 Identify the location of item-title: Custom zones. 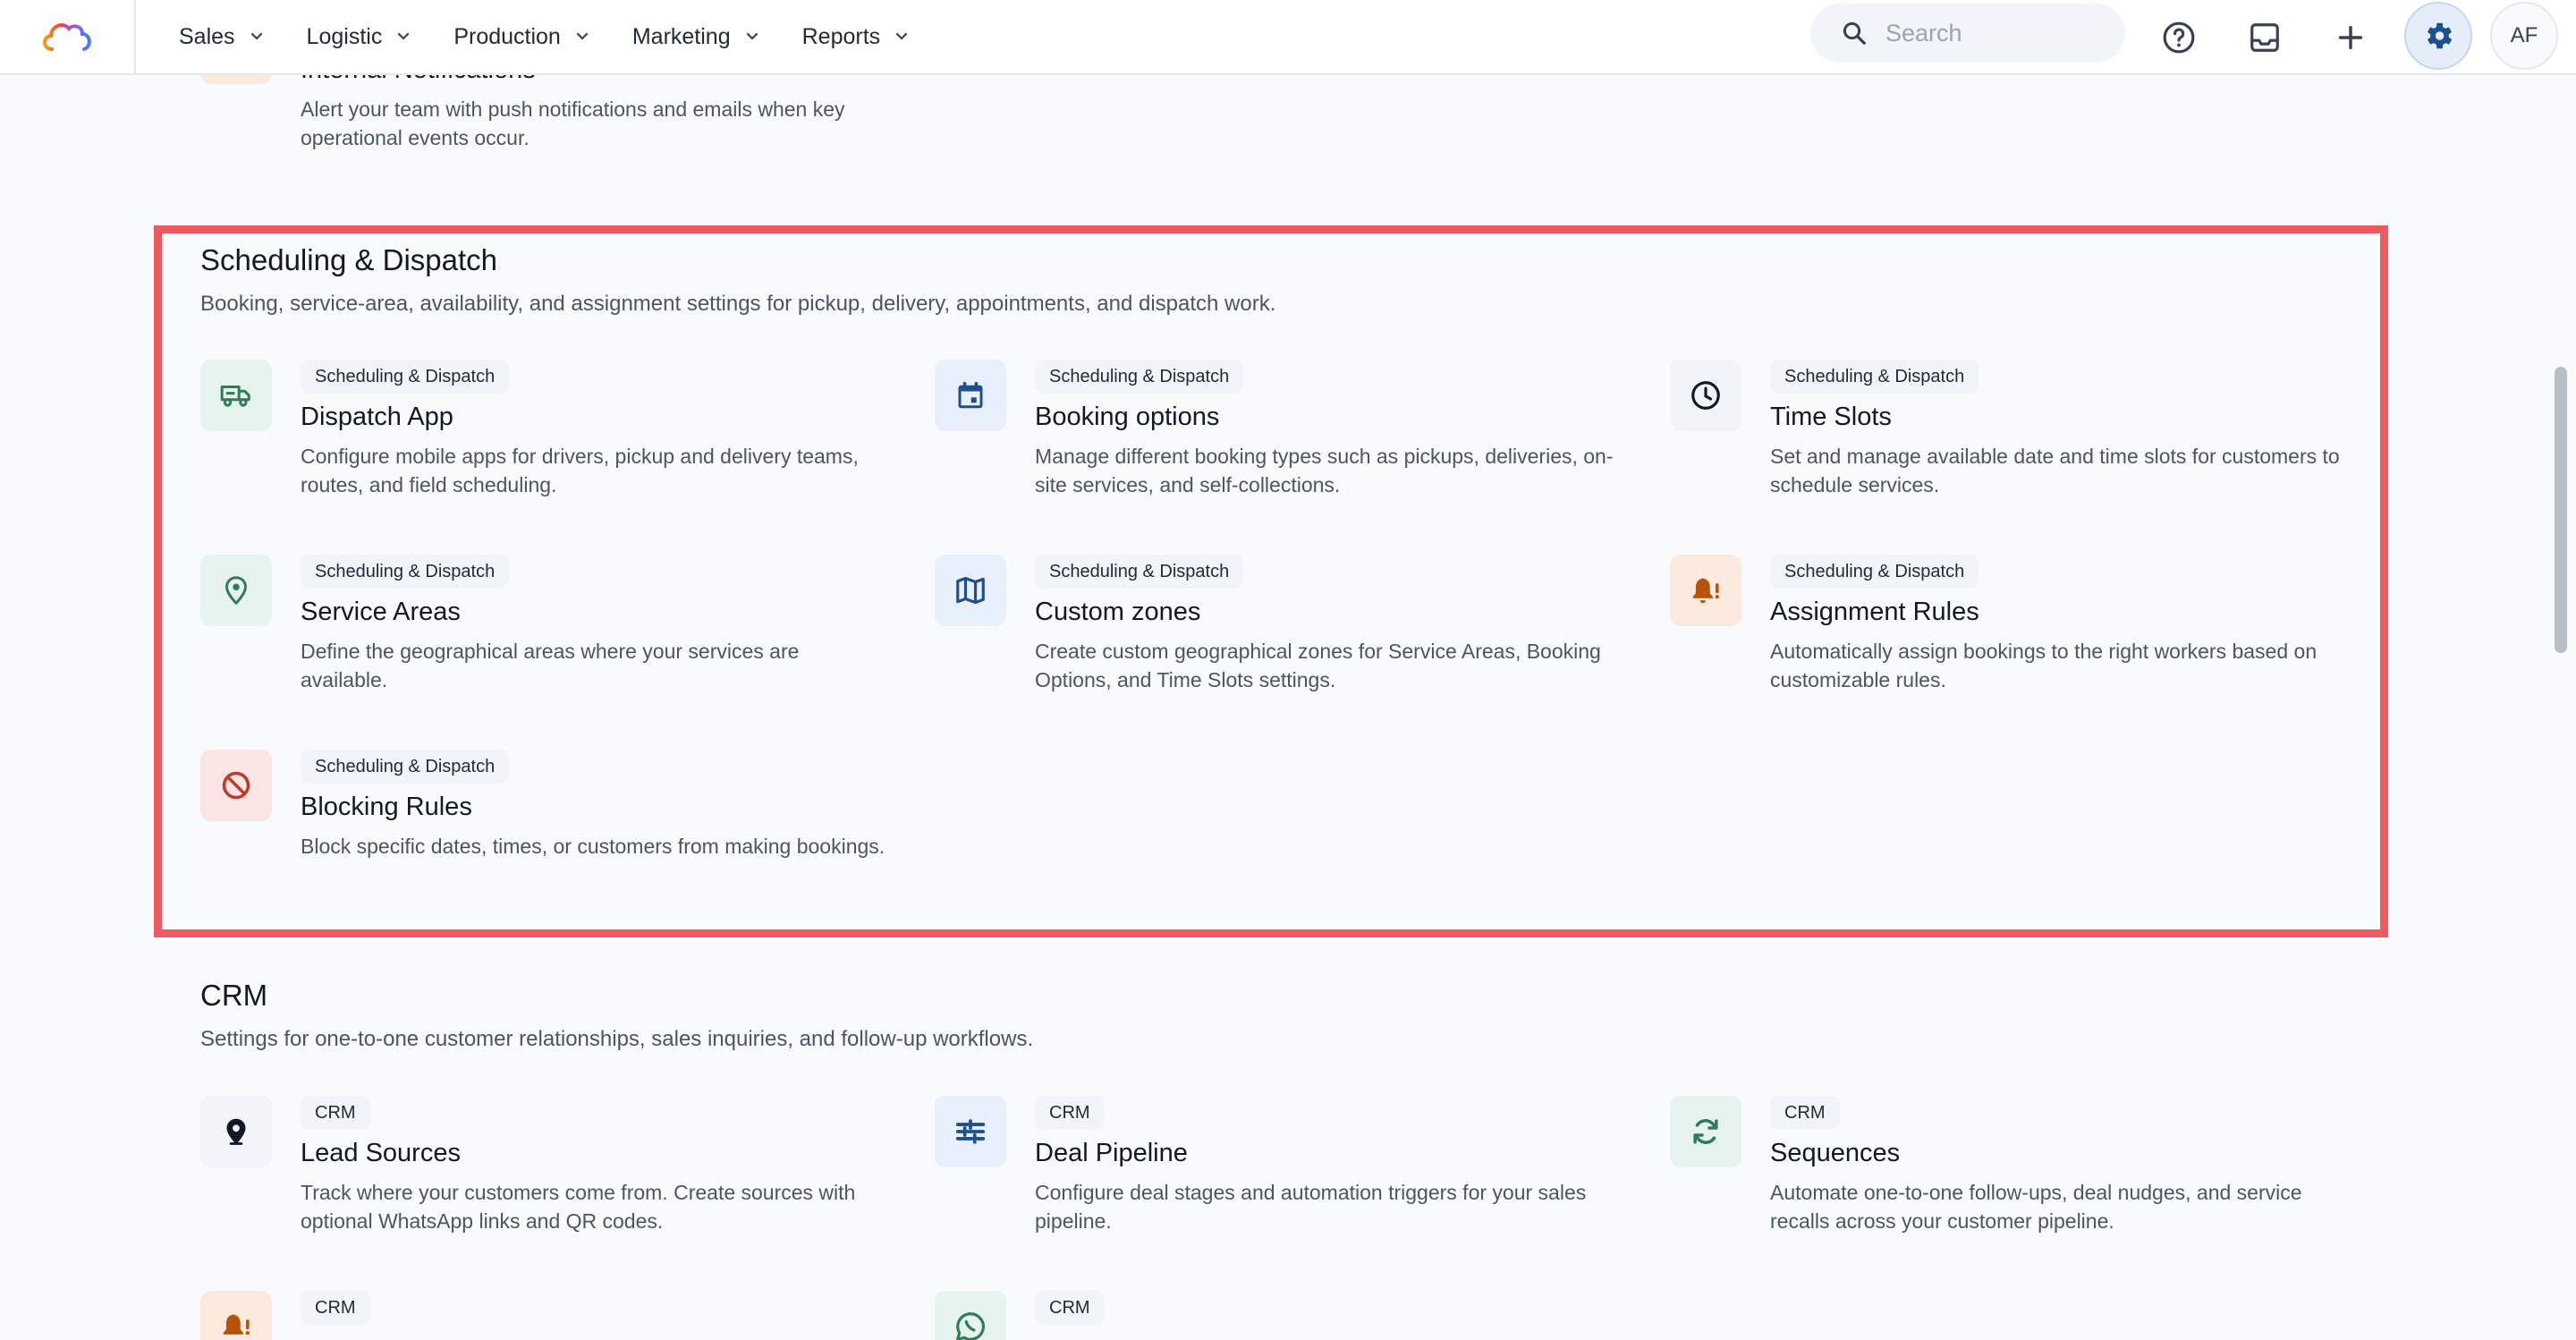
(1118, 612).